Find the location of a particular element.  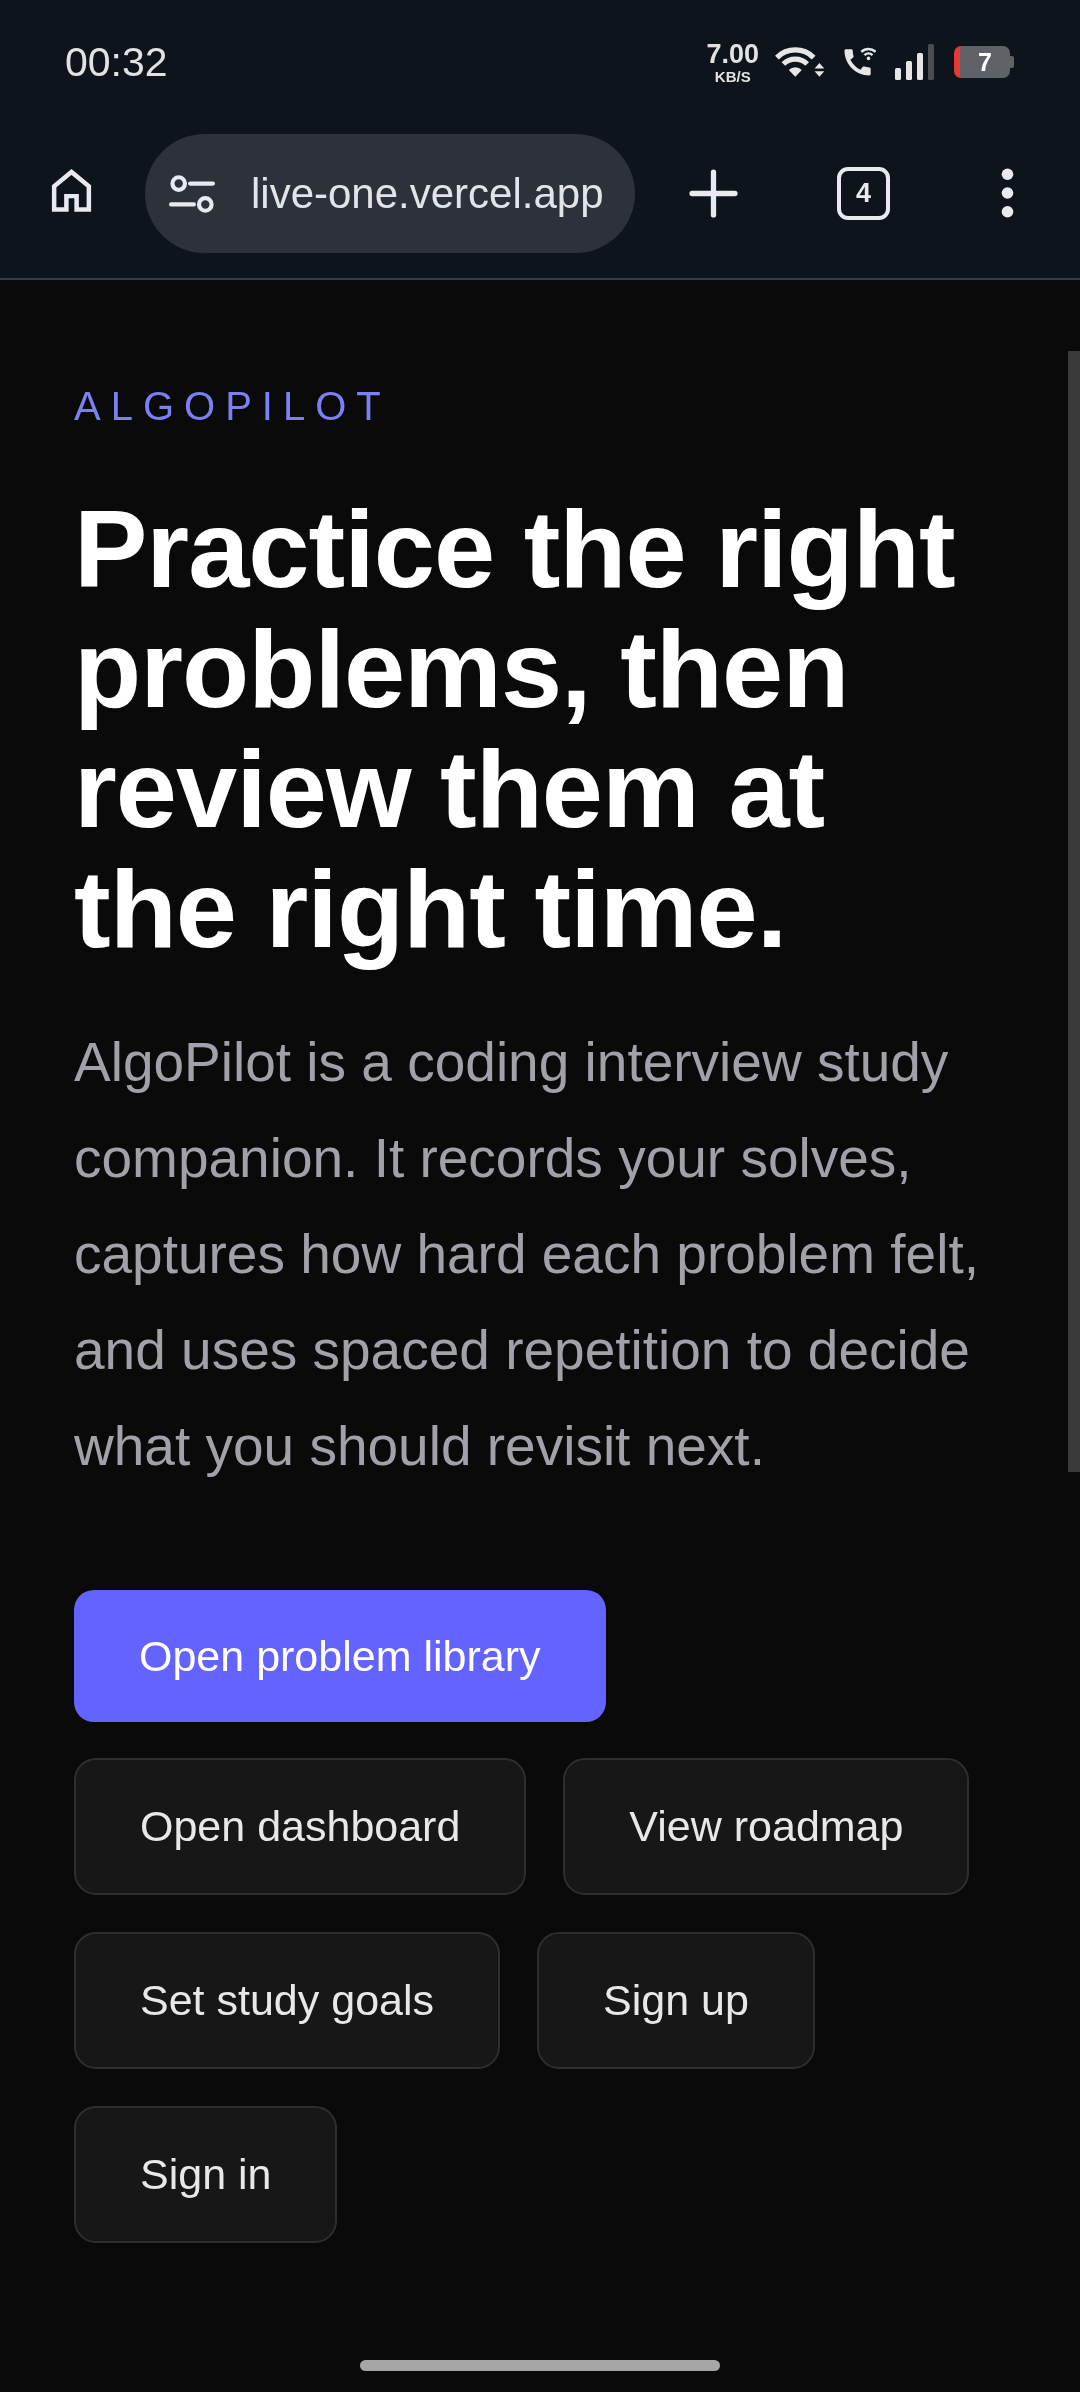

new-tab-icon is located at coordinates (713, 193).